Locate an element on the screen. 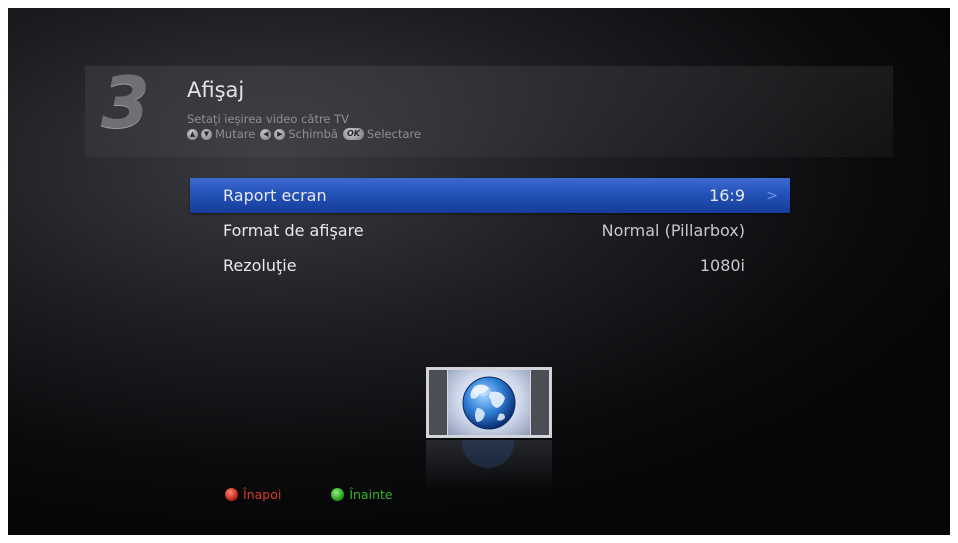 Image resolution: width=958 pixels, height=543 pixels. menu-item-value: 16:9 is located at coordinates (727, 195).